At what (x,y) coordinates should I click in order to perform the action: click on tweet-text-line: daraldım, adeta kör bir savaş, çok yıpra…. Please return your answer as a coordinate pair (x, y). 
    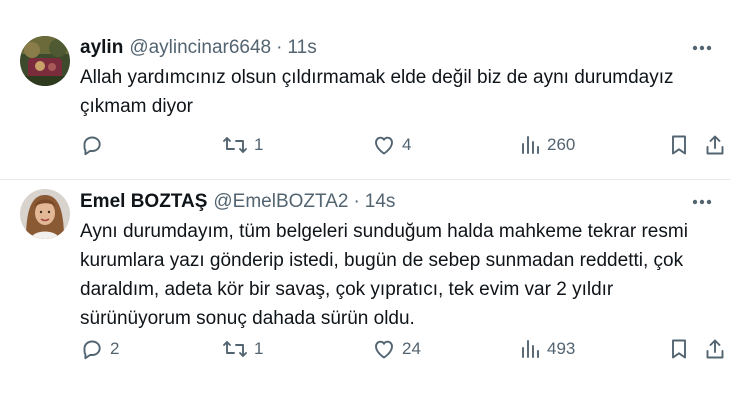
    Looking at the image, I should click on (347, 289).